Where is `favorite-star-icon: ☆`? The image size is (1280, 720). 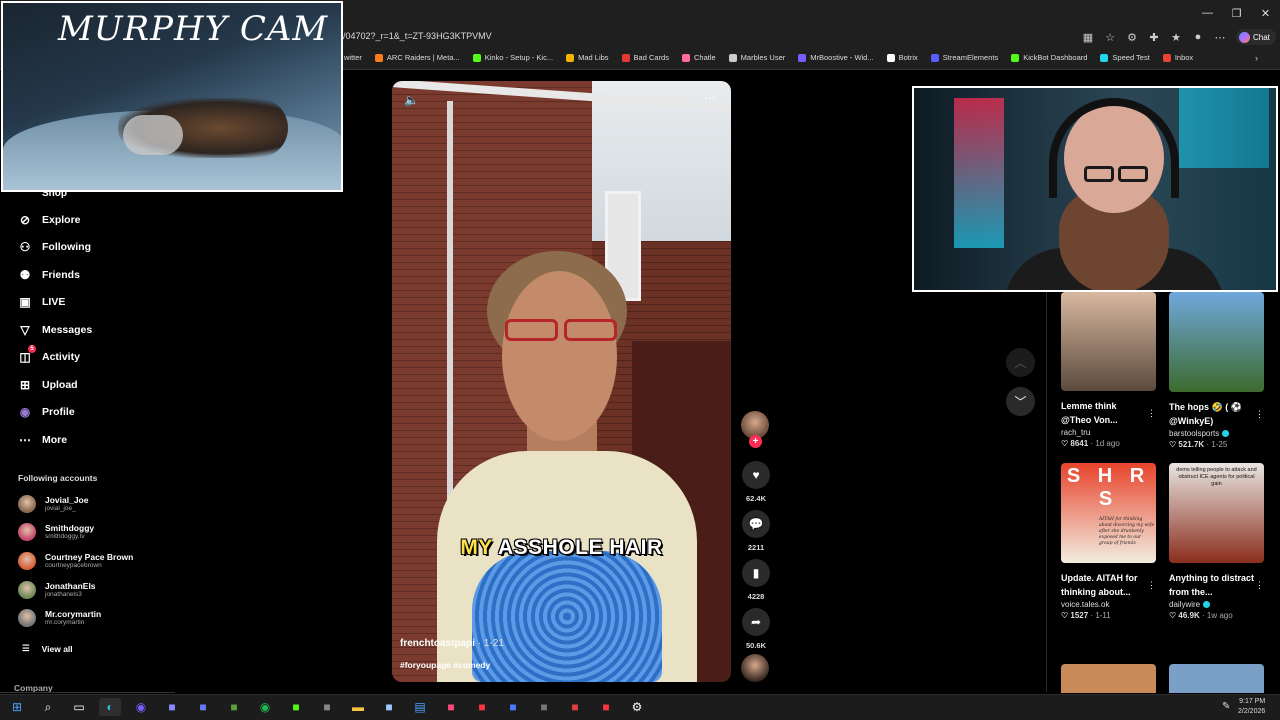
favorite-star-icon: ☆ is located at coordinates (1110, 37).